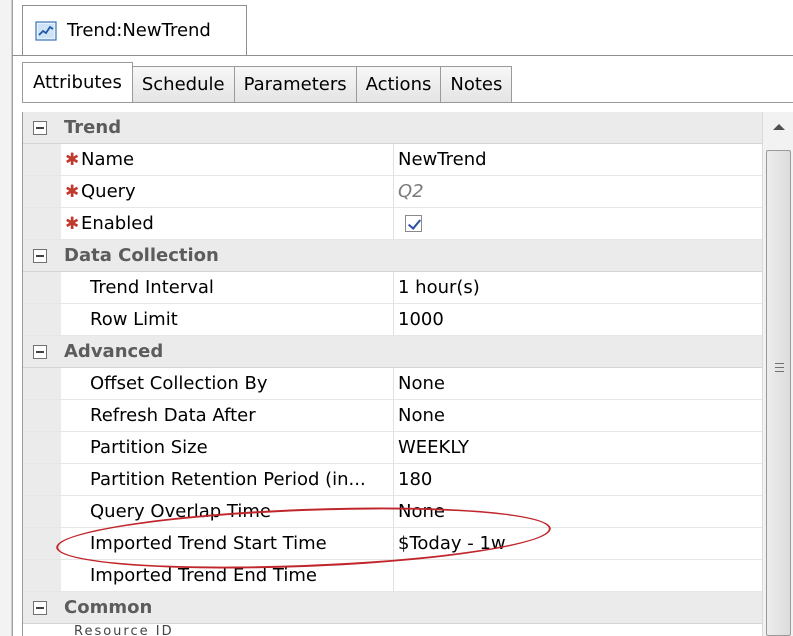 The image size is (793, 636). What do you see at coordinates (180, 511) in the screenshot?
I see `property-label: Query Overlap Time` at bounding box center [180, 511].